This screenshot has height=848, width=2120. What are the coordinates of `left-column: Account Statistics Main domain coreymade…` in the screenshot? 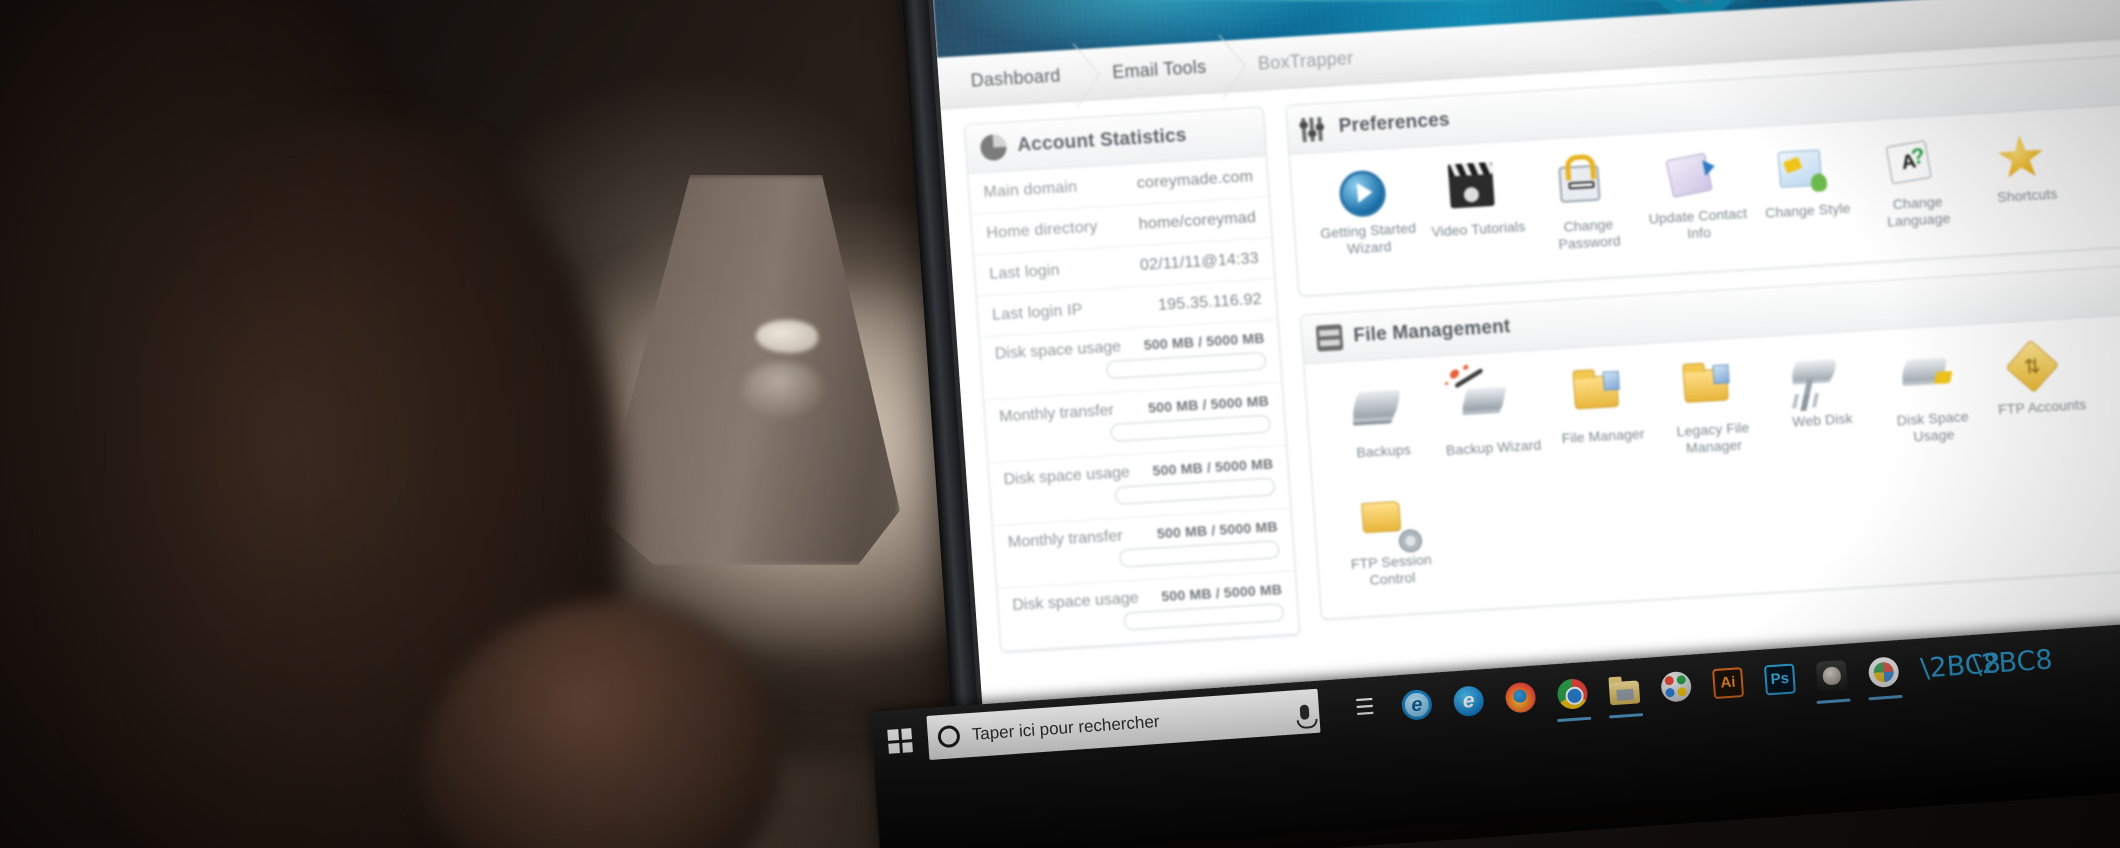 It's located at (1134, 411).